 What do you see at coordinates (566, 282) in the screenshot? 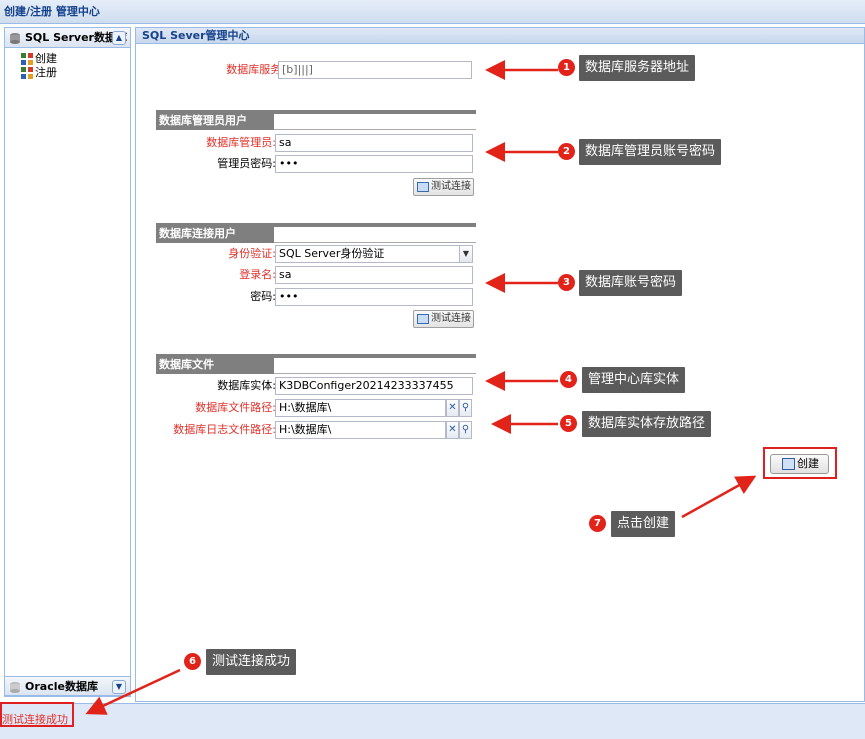
I see `callout-badge: 3` at bounding box center [566, 282].